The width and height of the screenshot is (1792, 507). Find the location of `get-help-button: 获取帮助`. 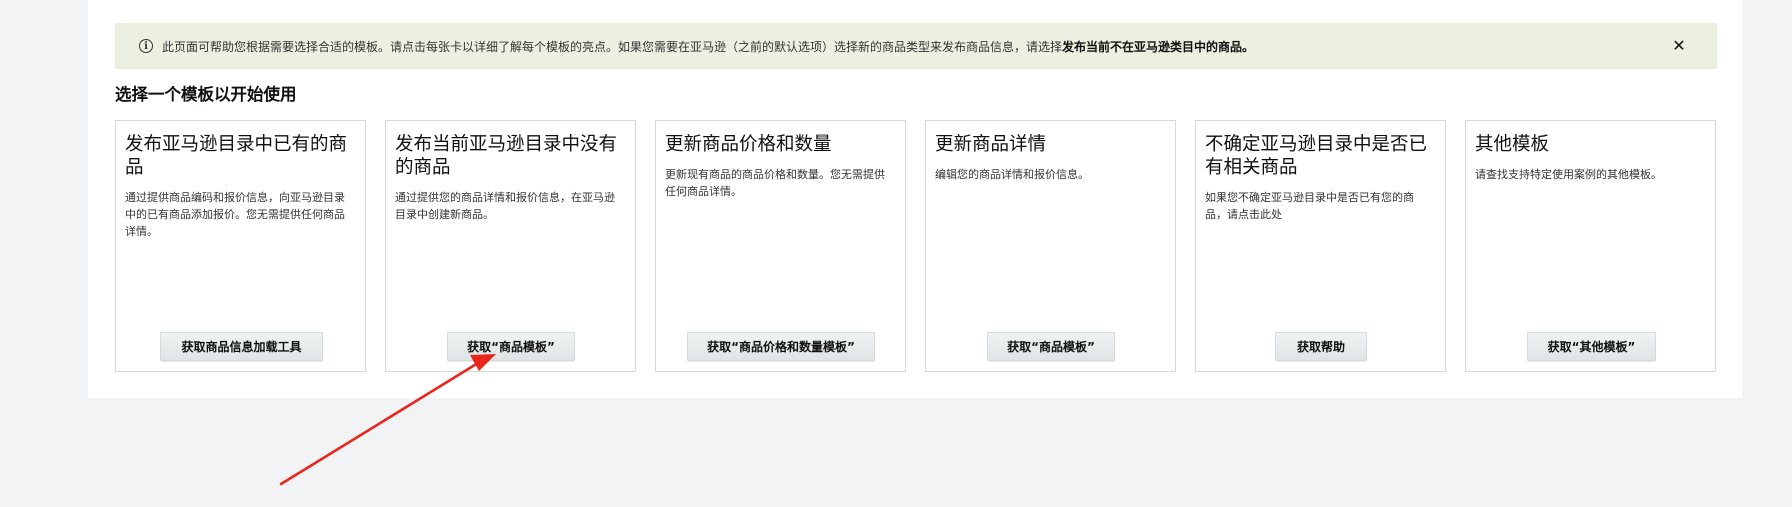

get-help-button: 获取帮助 is located at coordinates (1321, 346).